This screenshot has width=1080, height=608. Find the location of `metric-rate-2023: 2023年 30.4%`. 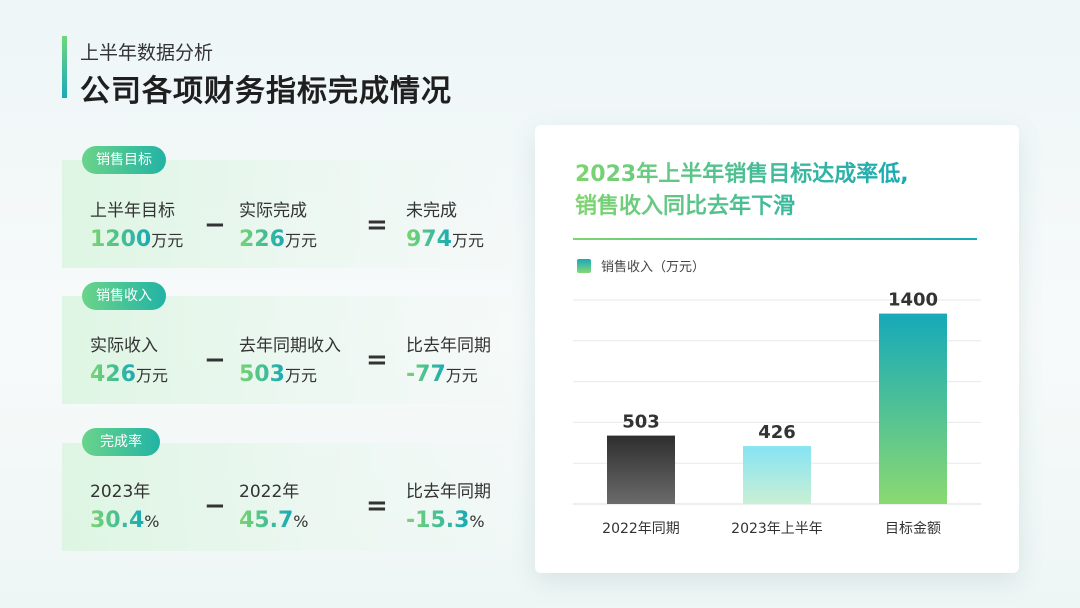

metric-rate-2023: 2023年 30.4% is located at coordinates (124, 505).